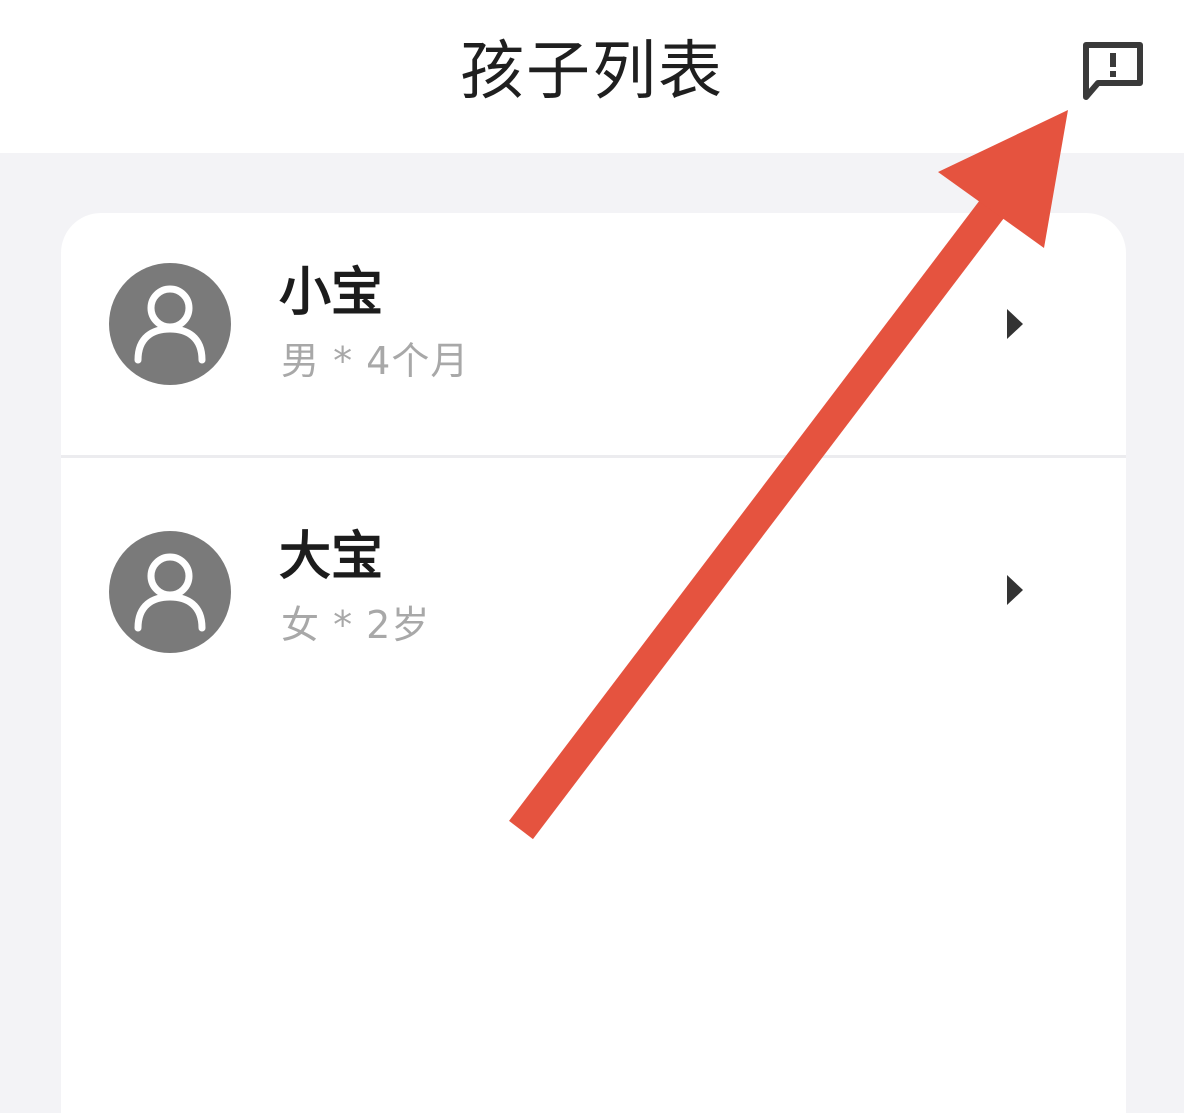 This screenshot has height=1113, width=1184. Describe the element at coordinates (375, 361) in the screenshot. I see `child-gender-age: 男 * 4个月` at that location.